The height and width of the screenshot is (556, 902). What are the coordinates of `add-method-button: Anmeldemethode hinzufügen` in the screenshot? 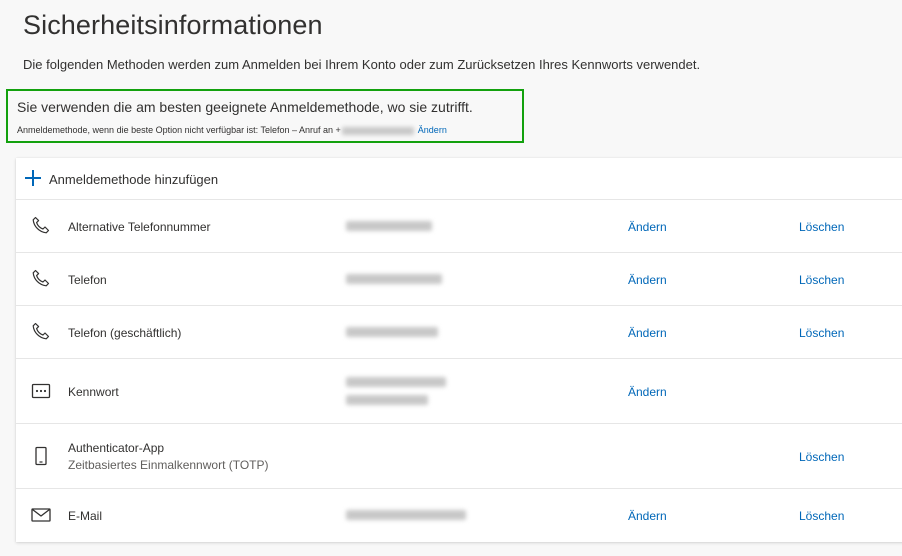 It's located at (459, 179).